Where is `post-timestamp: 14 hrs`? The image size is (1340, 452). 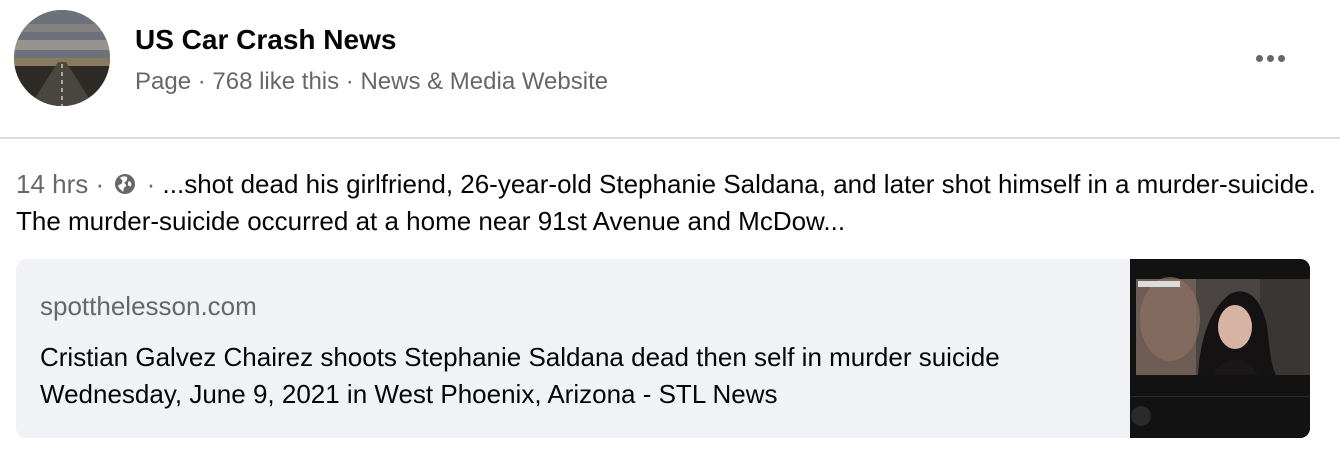 post-timestamp: 14 hrs is located at coordinates (52, 184).